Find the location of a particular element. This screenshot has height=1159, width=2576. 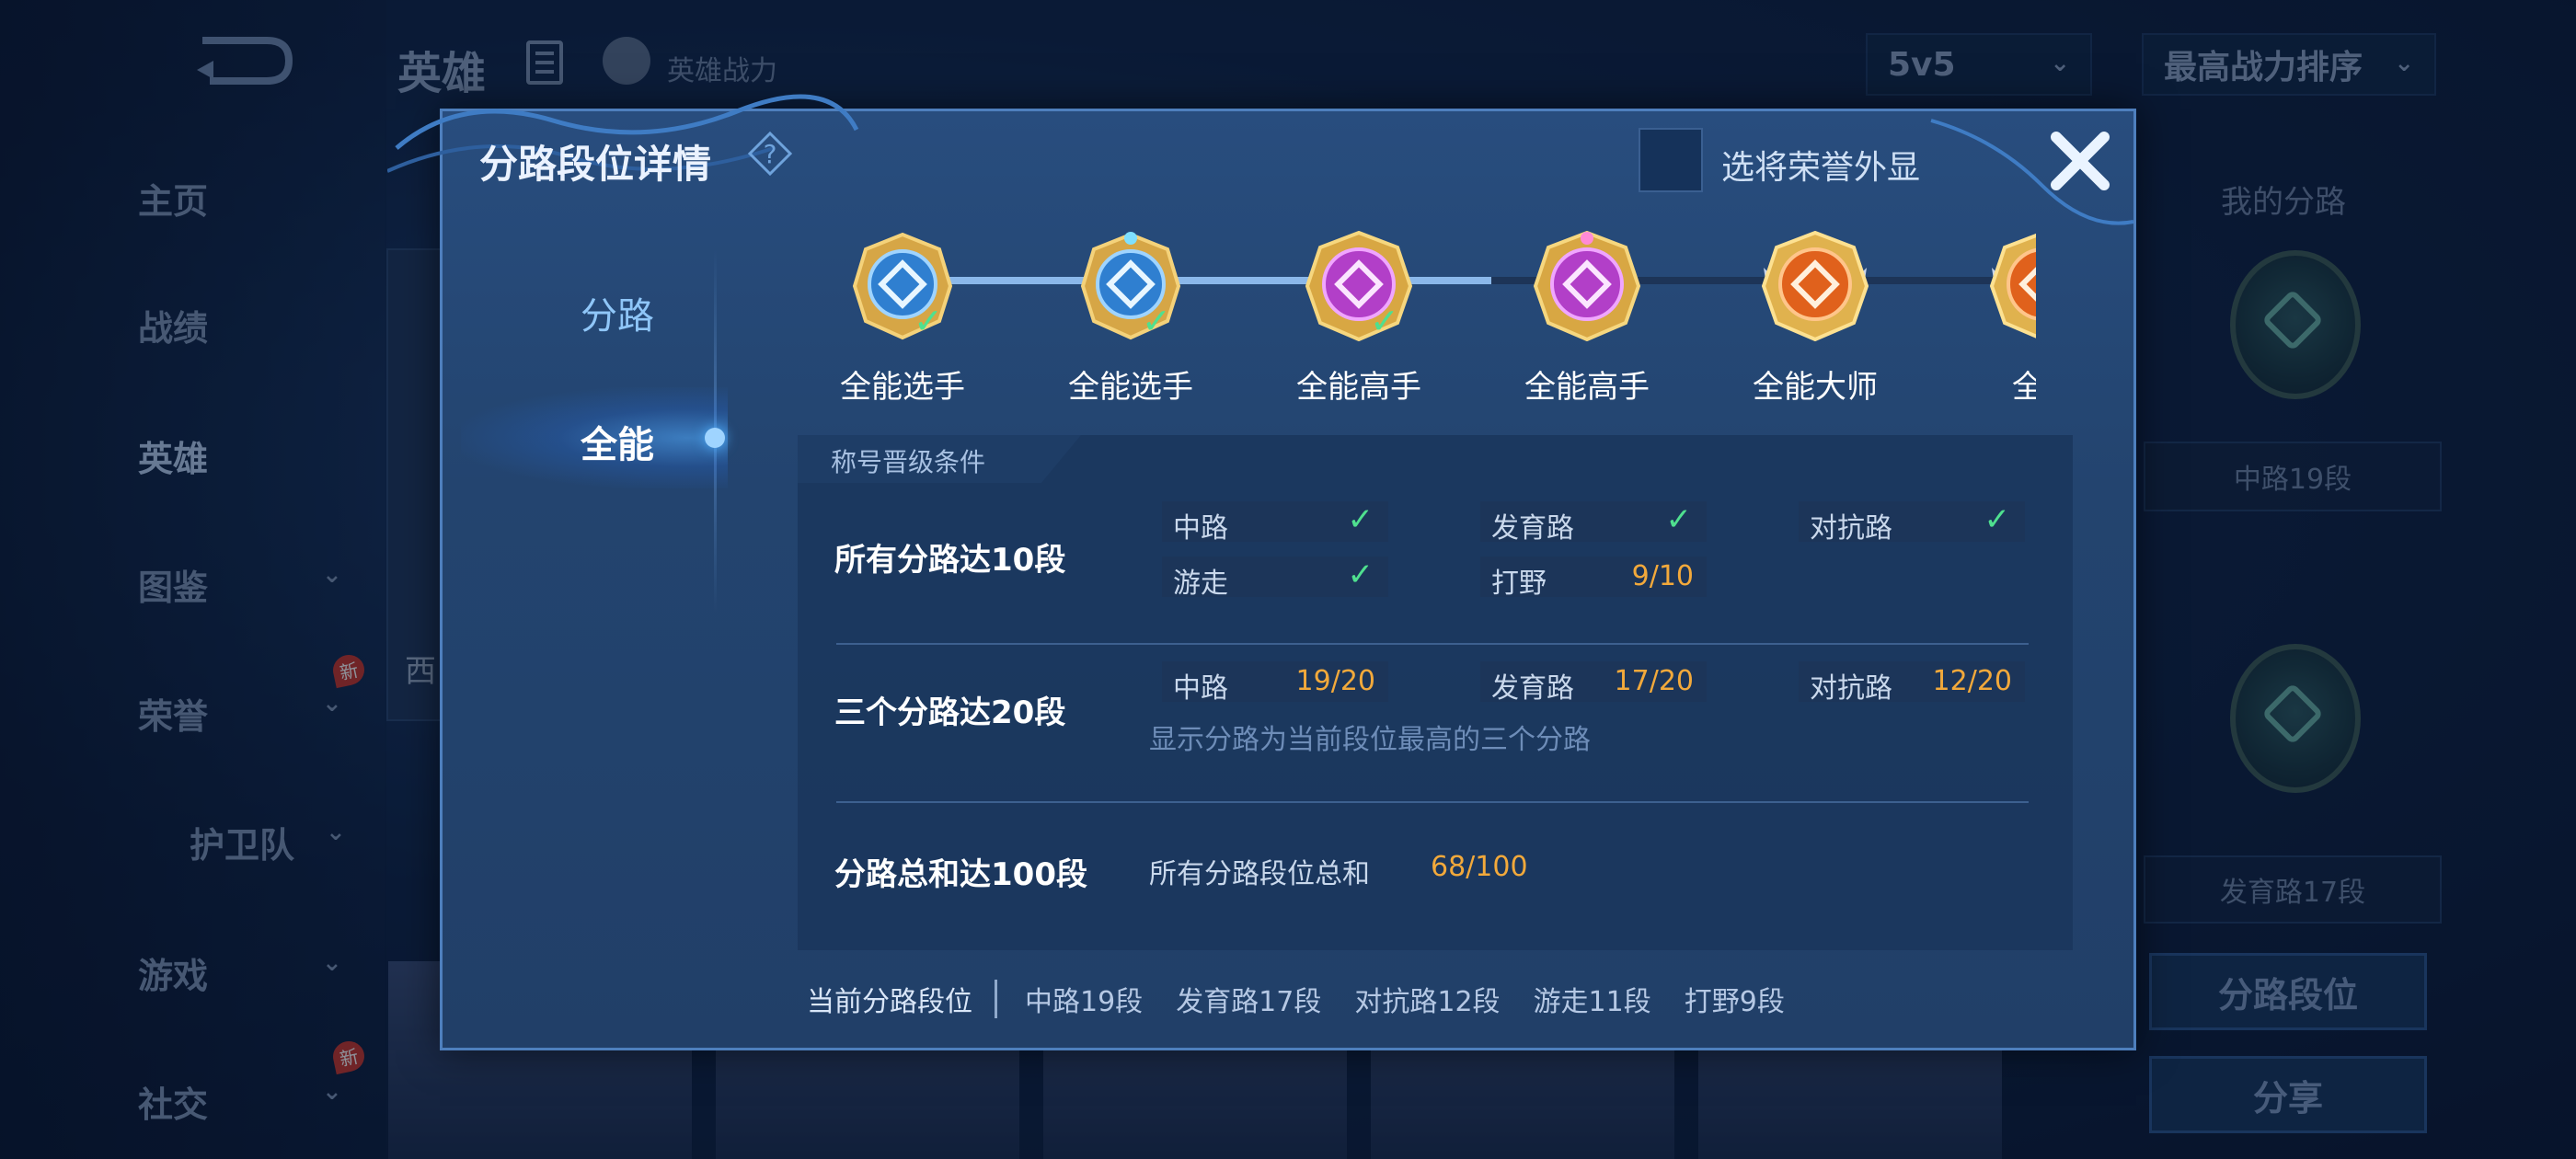

help-icon: ? is located at coordinates (770, 154).